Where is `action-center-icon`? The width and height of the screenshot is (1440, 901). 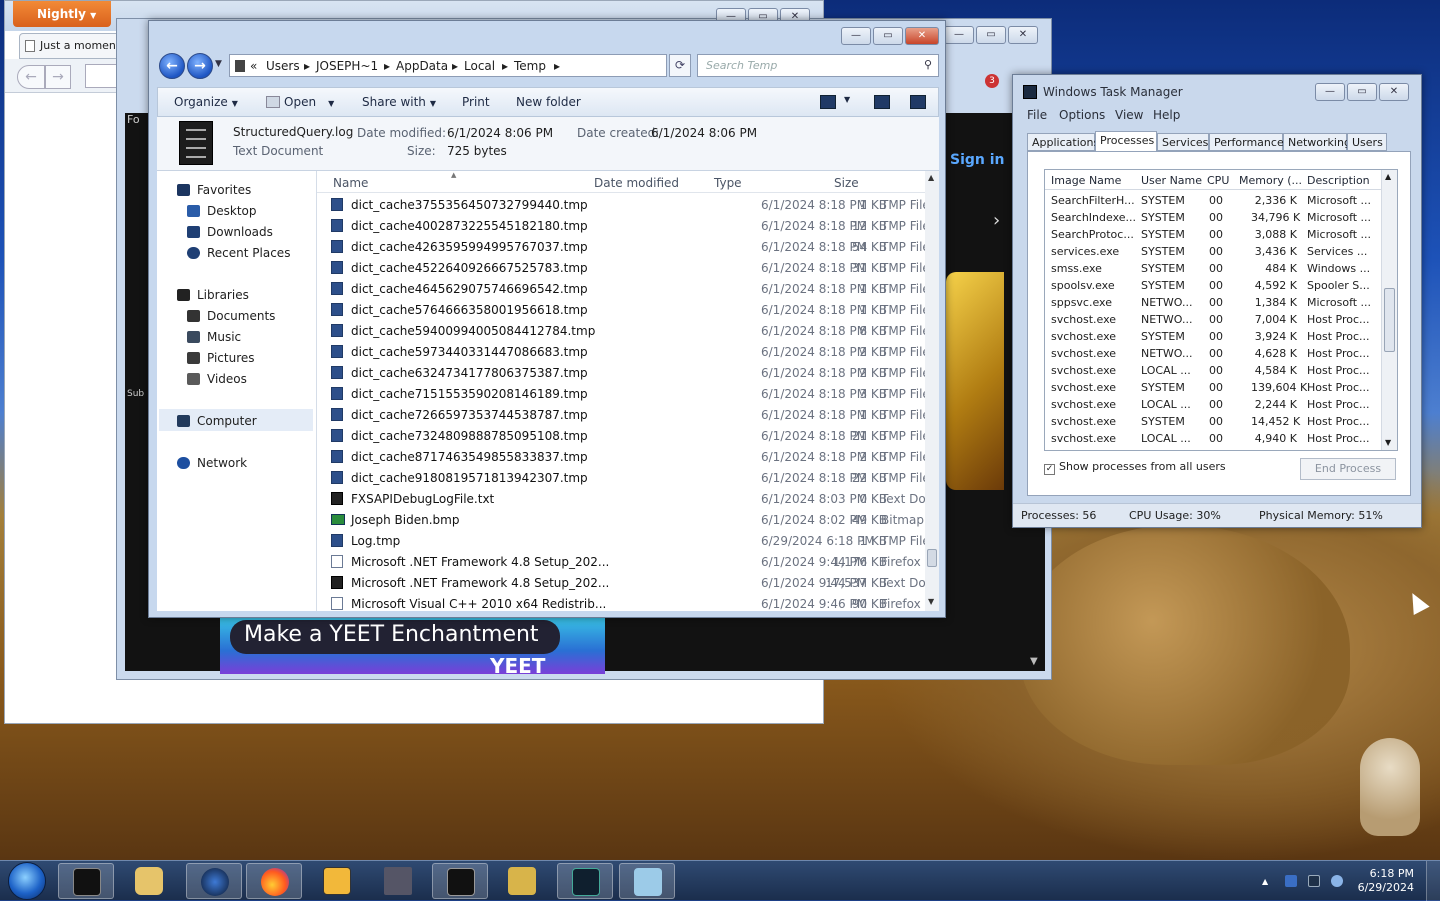 action-center-icon is located at coordinates (1291, 881).